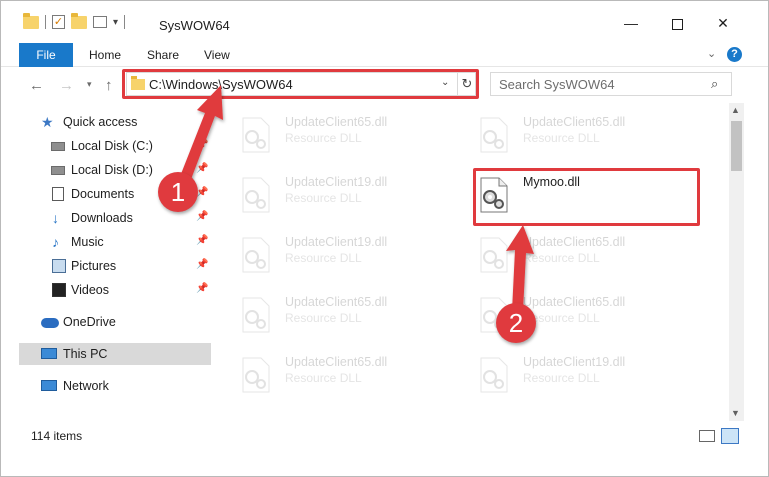  Describe the element at coordinates (711, 53) in the screenshot. I see `expand-ribbon-icon: ⌄` at that location.